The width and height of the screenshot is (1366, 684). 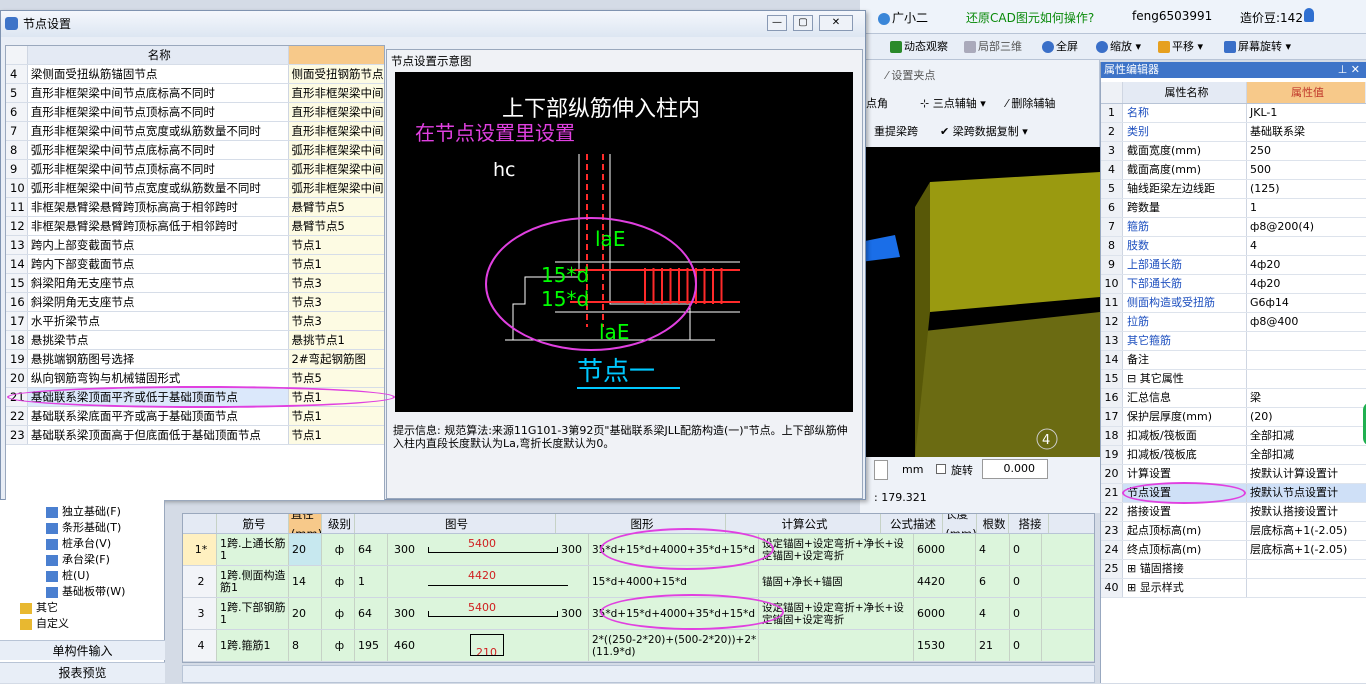 What do you see at coordinates (1180, 47) in the screenshot?
I see `pan-button: 平移 ▾` at bounding box center [1180, 47].